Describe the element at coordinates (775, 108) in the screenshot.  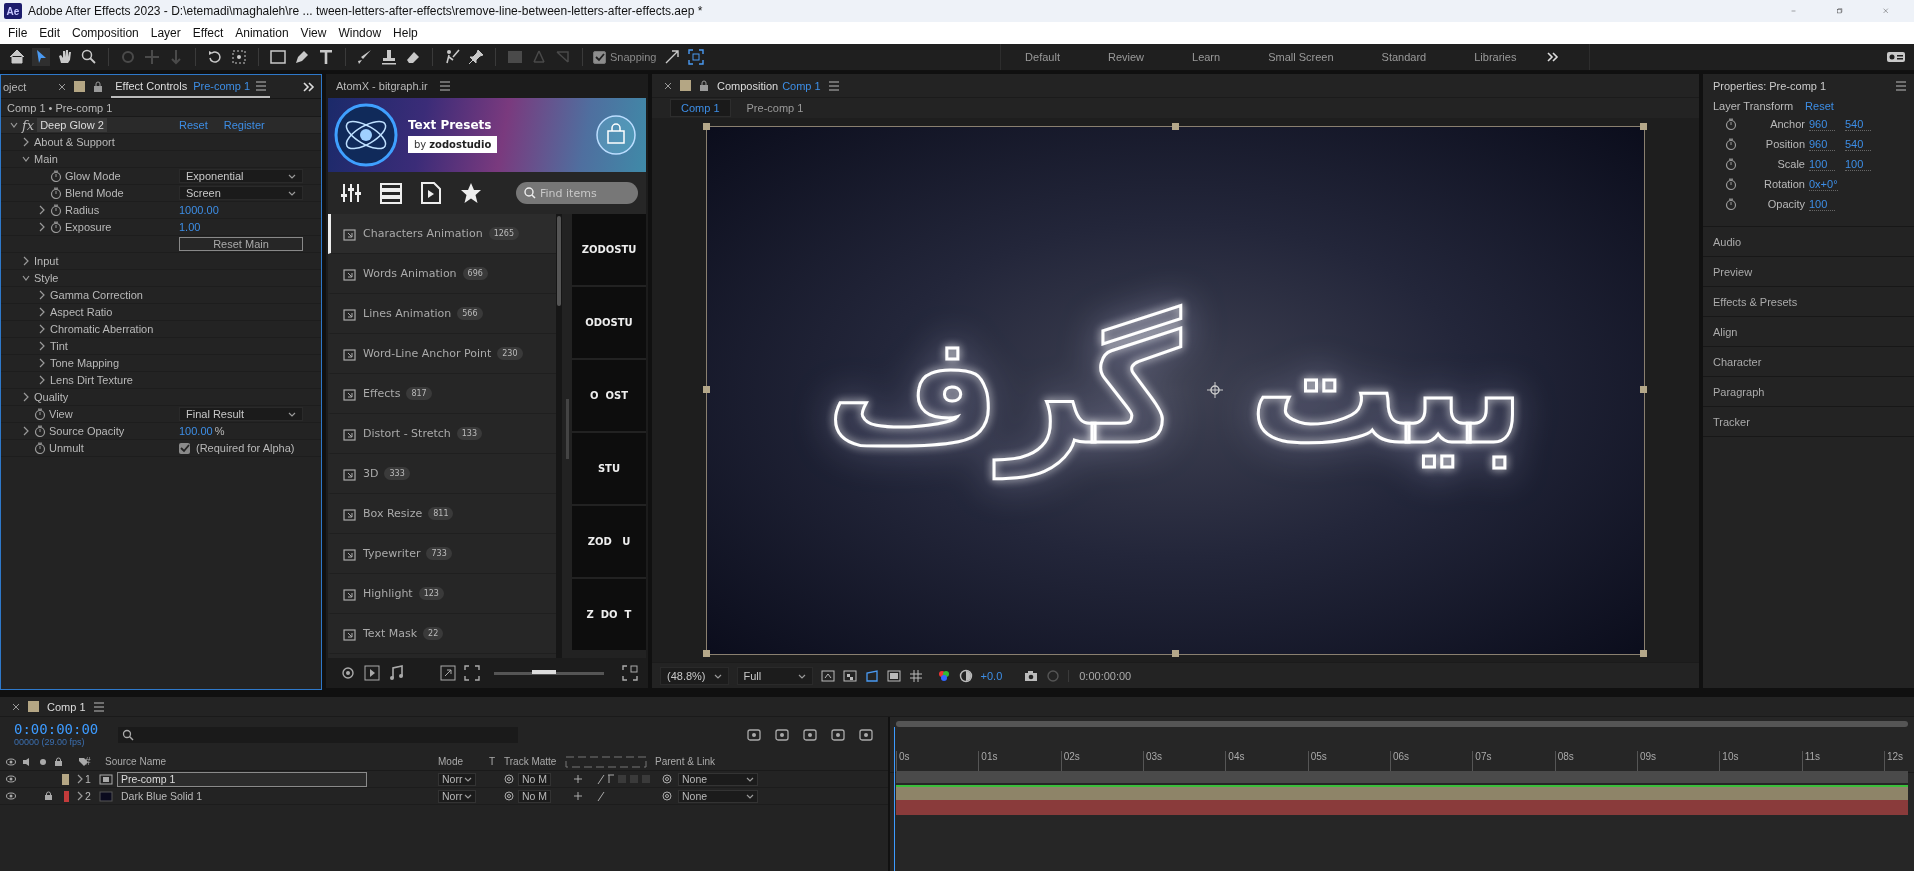
I see `comp-tab: Pre-comp 1` at that location.